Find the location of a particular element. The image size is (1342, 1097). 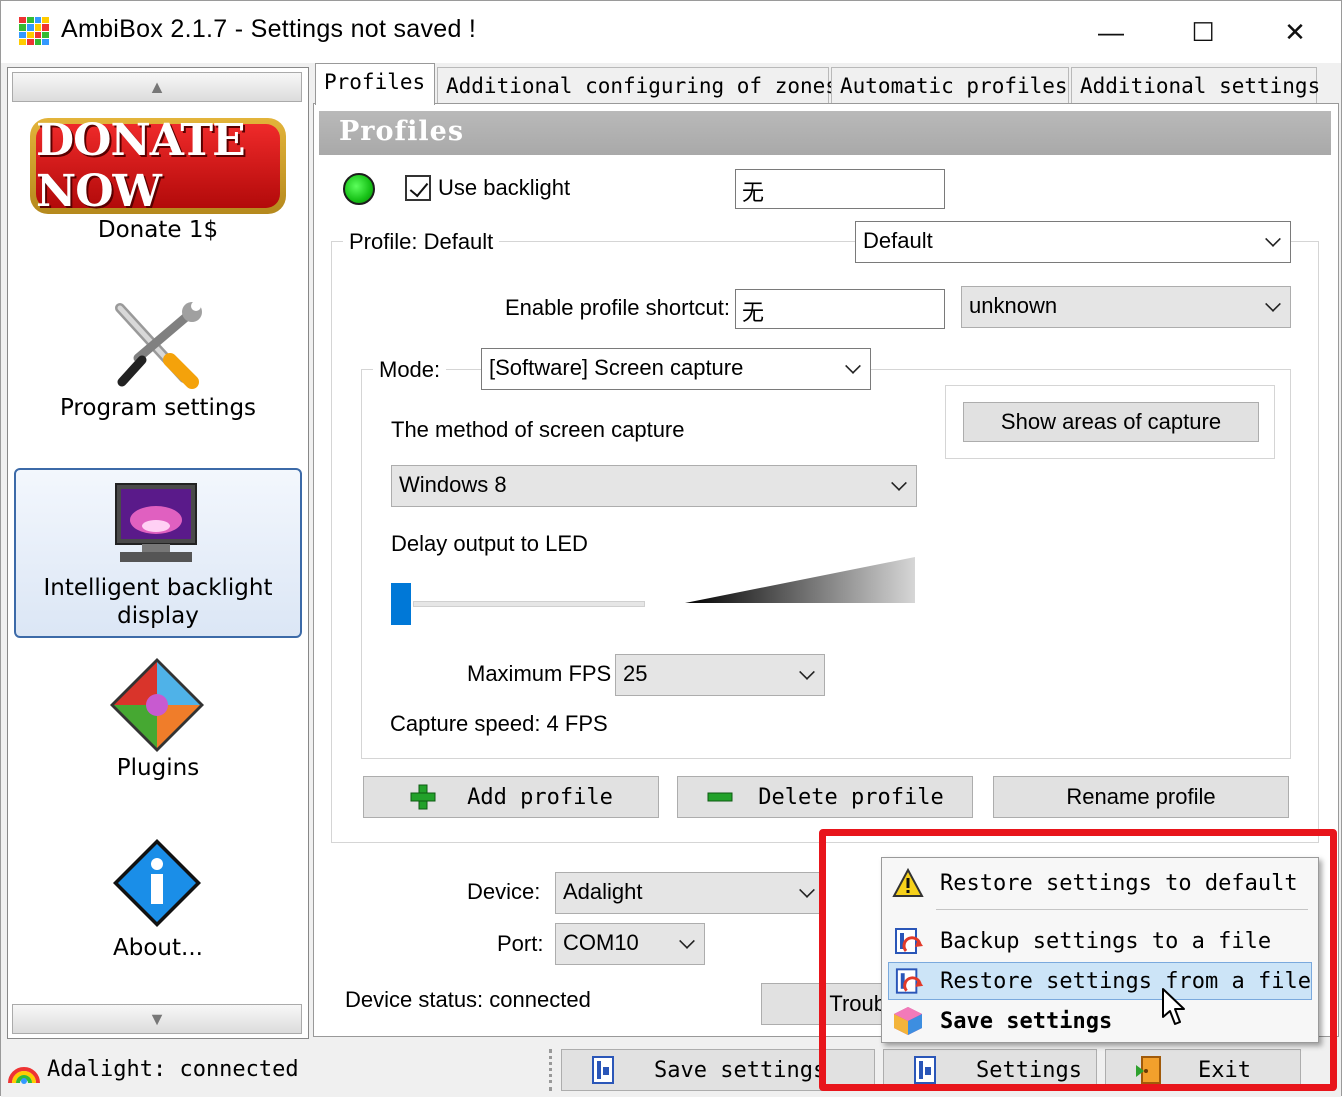

device-select: Adalight is located at coordinates (690, 893).